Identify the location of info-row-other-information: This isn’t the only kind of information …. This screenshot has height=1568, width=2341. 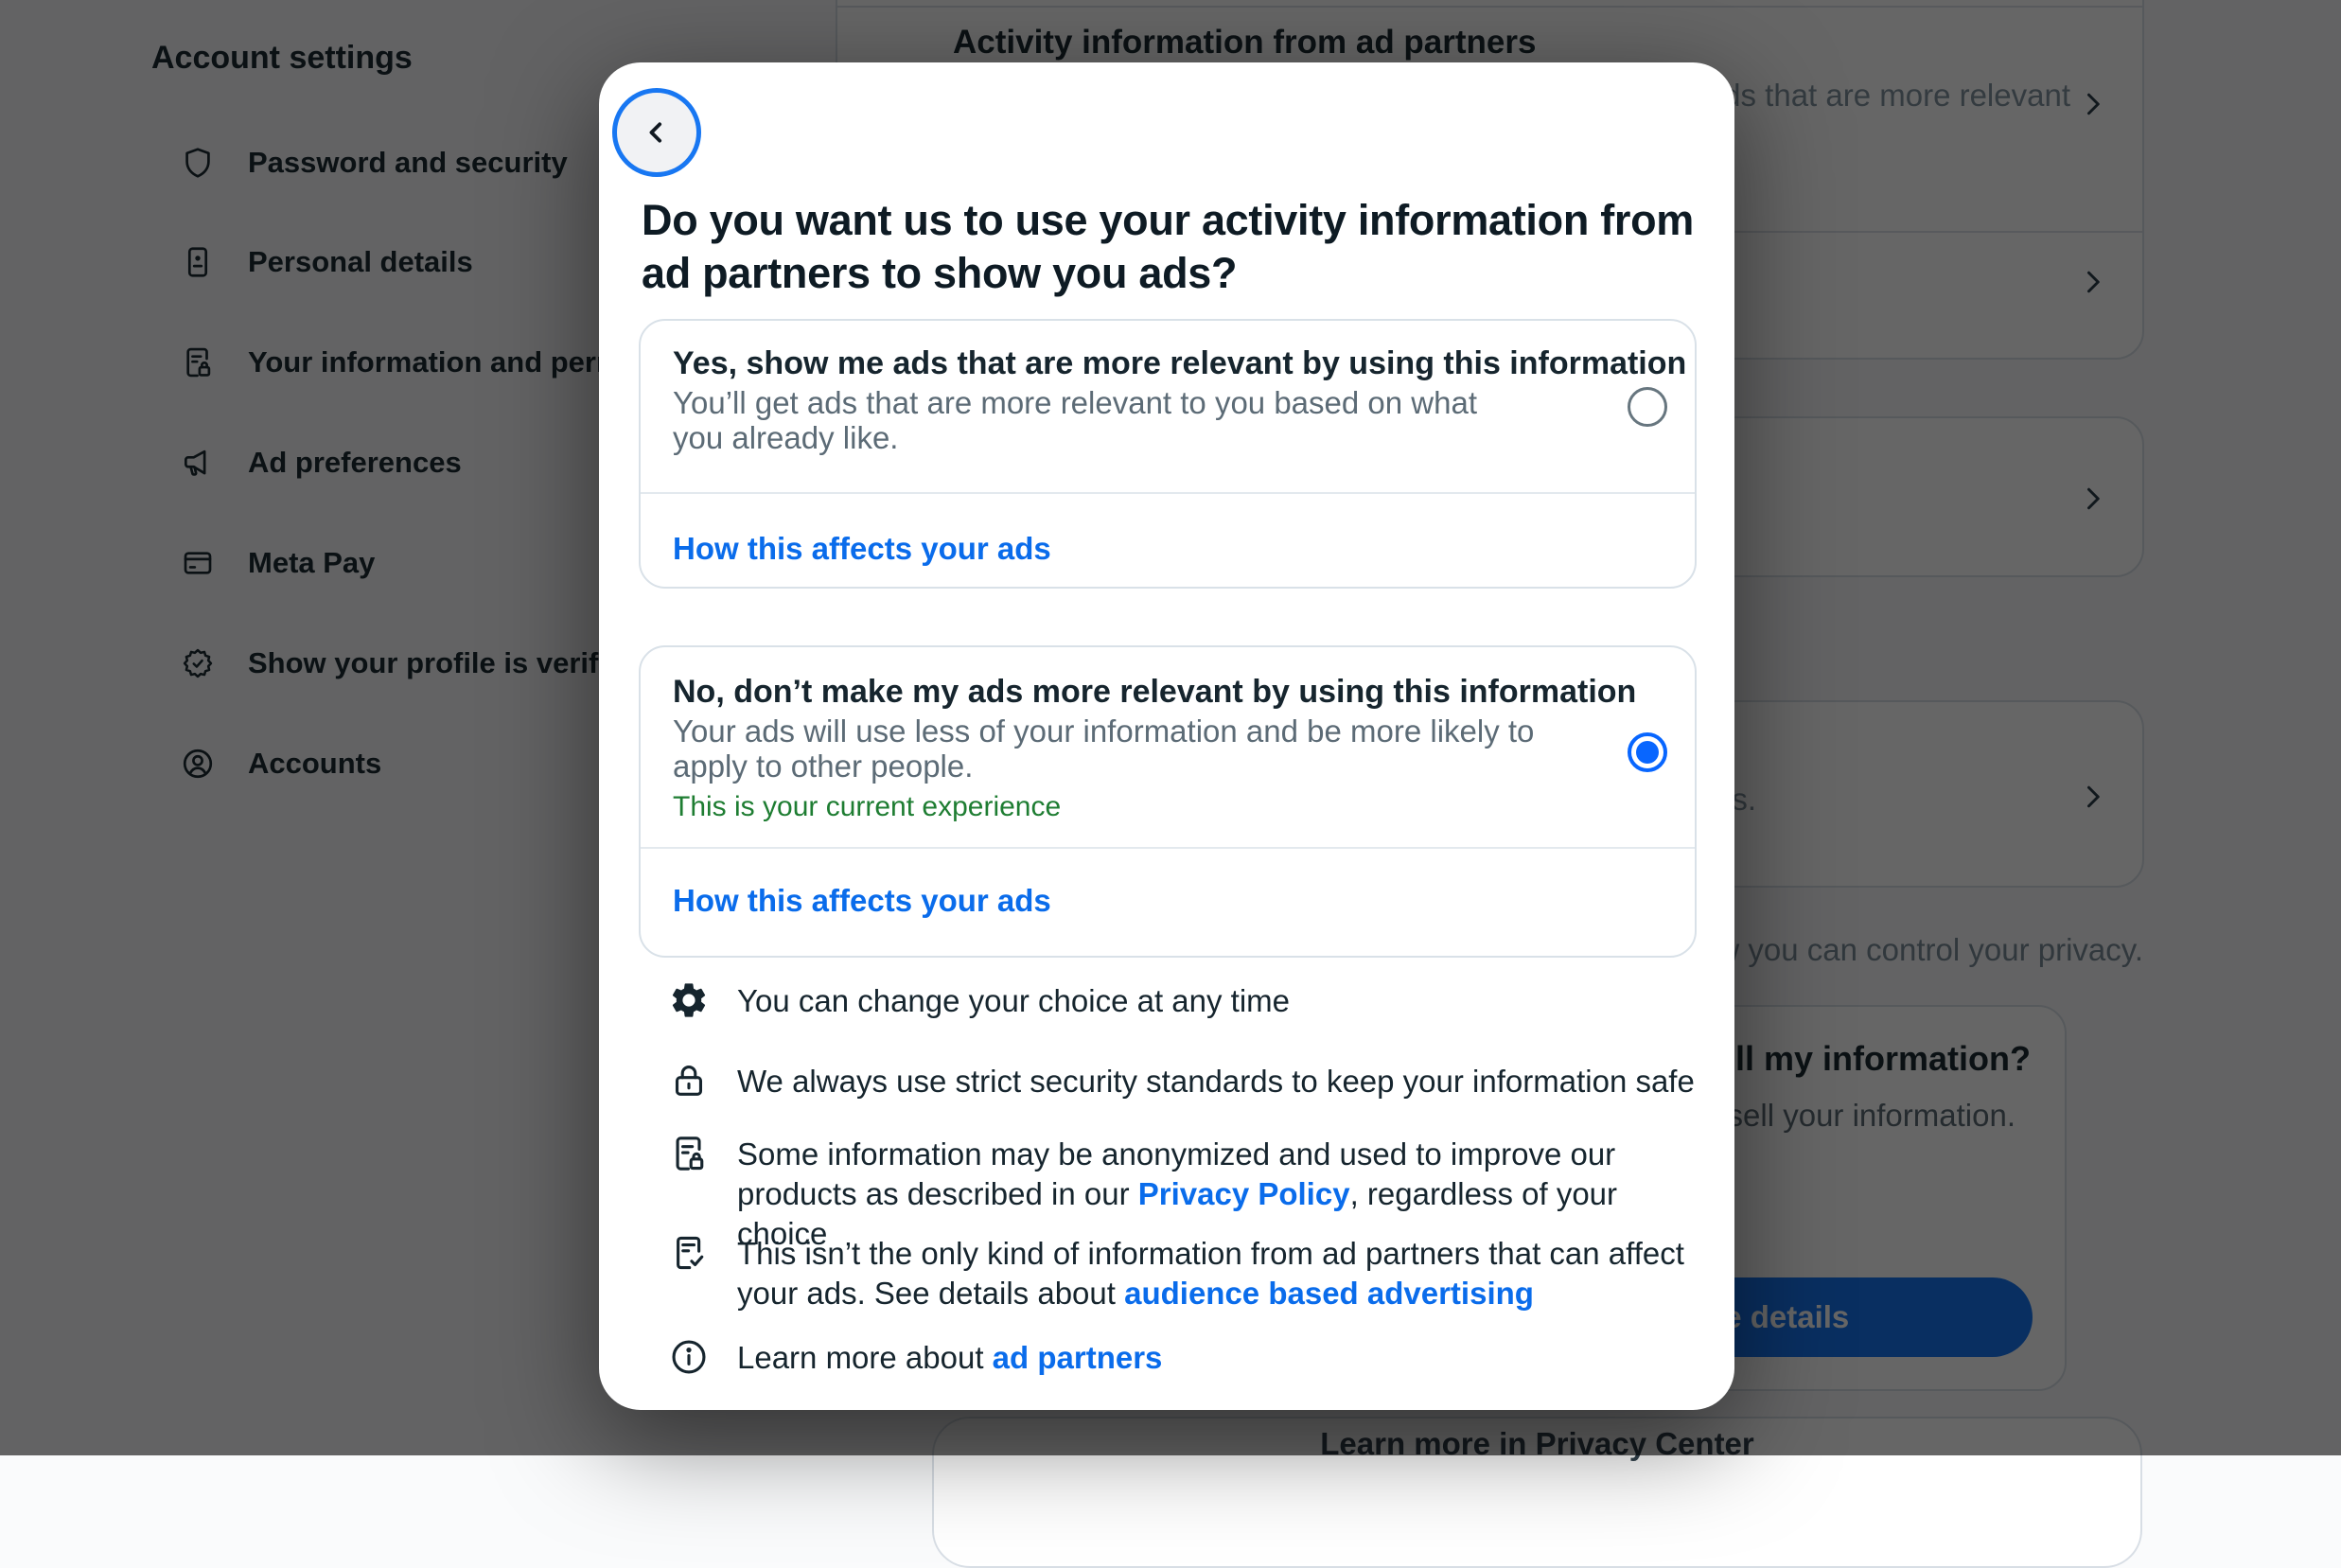
(1190, 1273).